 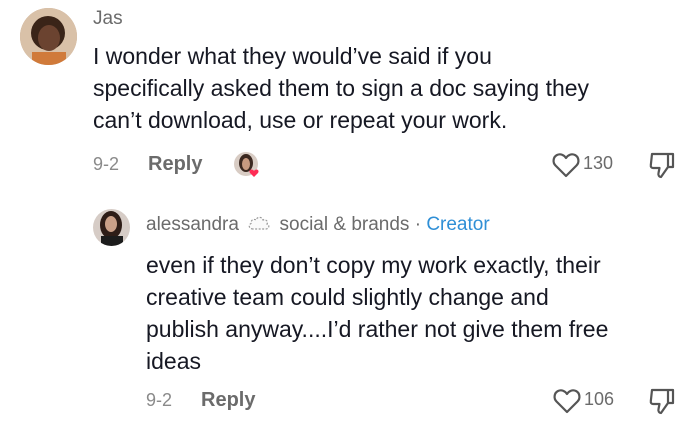 What do you see at coordinates (192, 224) in the screenshot?
I see `comment-username: alessandra` at bounding box center [192, 224].